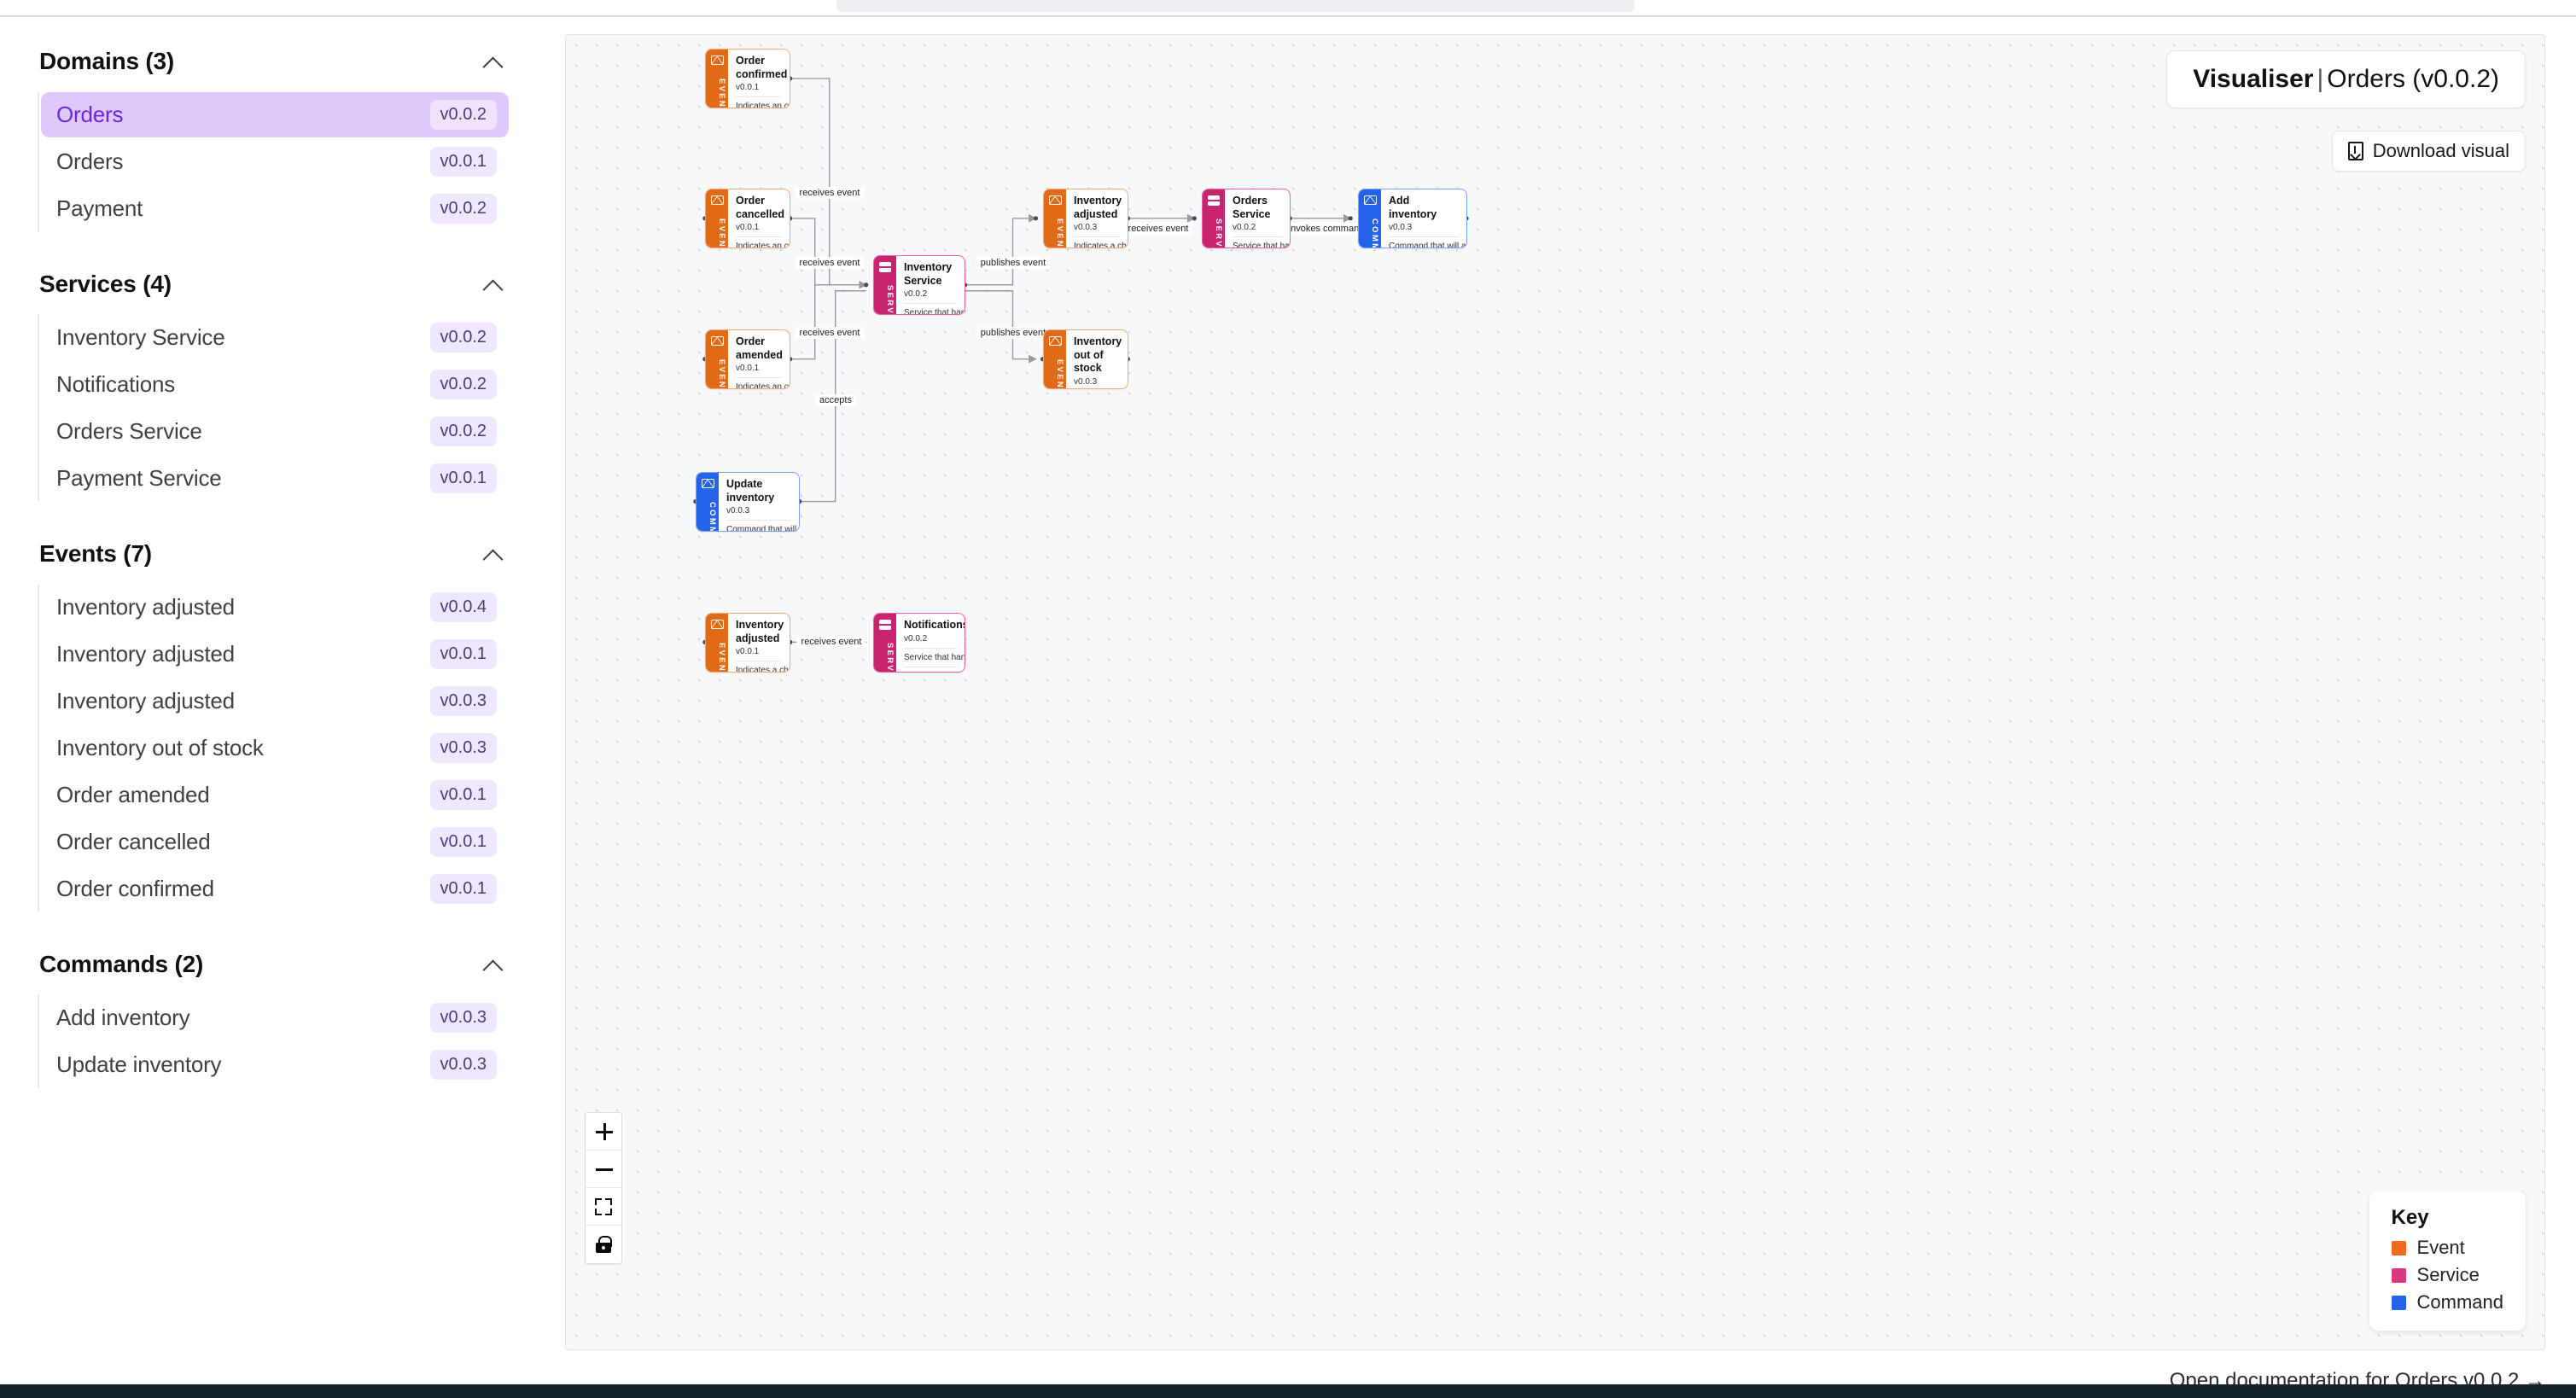 The width and height of the screenshot is (2576, 1398). I want to click on sidebar-item-notifications: Notifications v0.0.2, so click(275, 384).